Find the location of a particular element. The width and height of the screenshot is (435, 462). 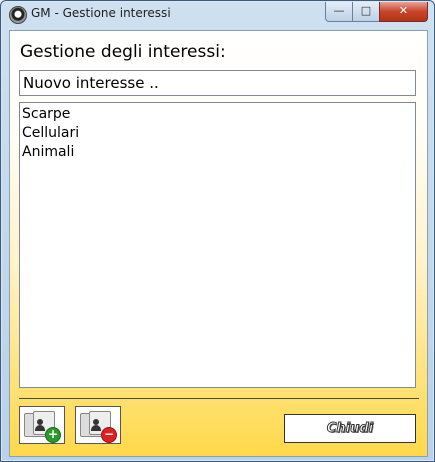

add-interest-button: + is located at coordinates (42, 425).